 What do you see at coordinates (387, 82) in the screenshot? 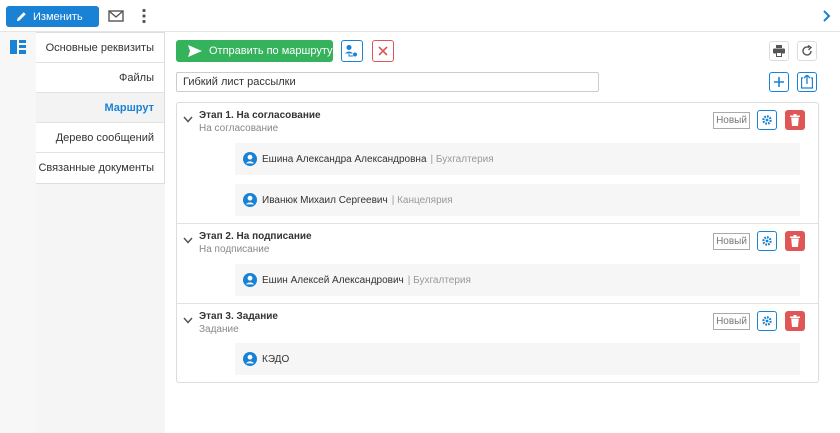
I see `mailing-list-input` at bounding box center [387, 82].